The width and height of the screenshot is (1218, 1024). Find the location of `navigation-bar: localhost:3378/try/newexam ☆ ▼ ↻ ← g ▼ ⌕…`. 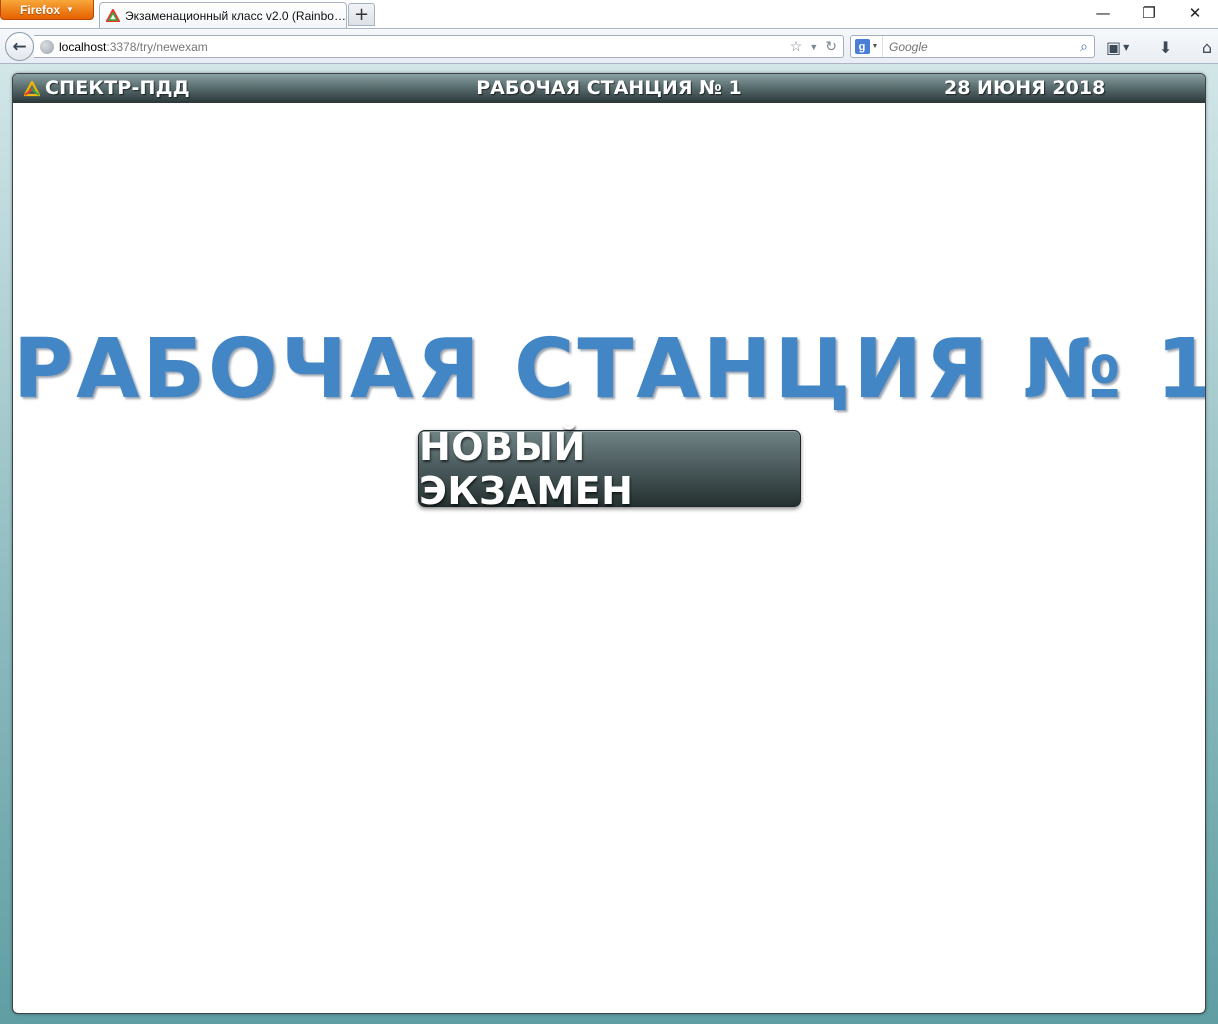

navigation-bar: localhost:3378/try/newexam ☆ ▼ ↻ ← g ▼ ⌕… is located at coordinates (609, 46).